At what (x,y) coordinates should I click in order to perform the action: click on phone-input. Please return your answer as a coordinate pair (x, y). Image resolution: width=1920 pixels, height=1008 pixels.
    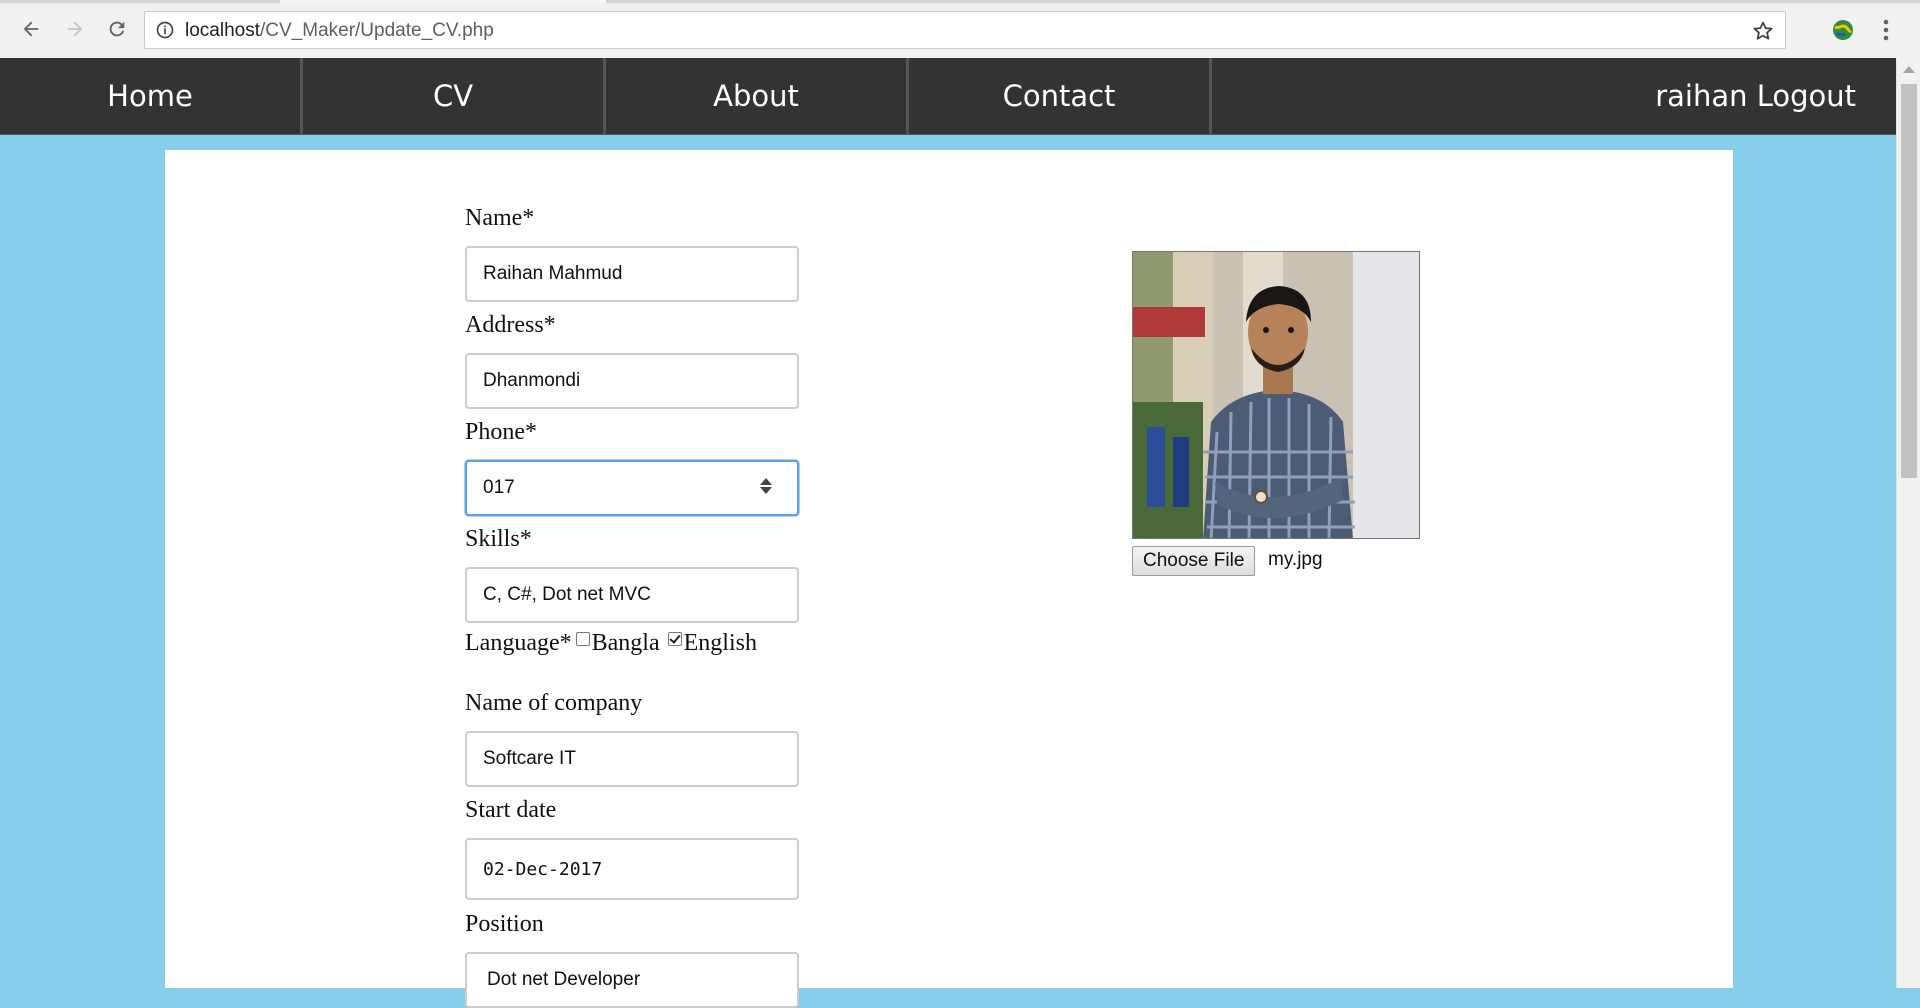
    Looking at the image, I should click on (632, 488).